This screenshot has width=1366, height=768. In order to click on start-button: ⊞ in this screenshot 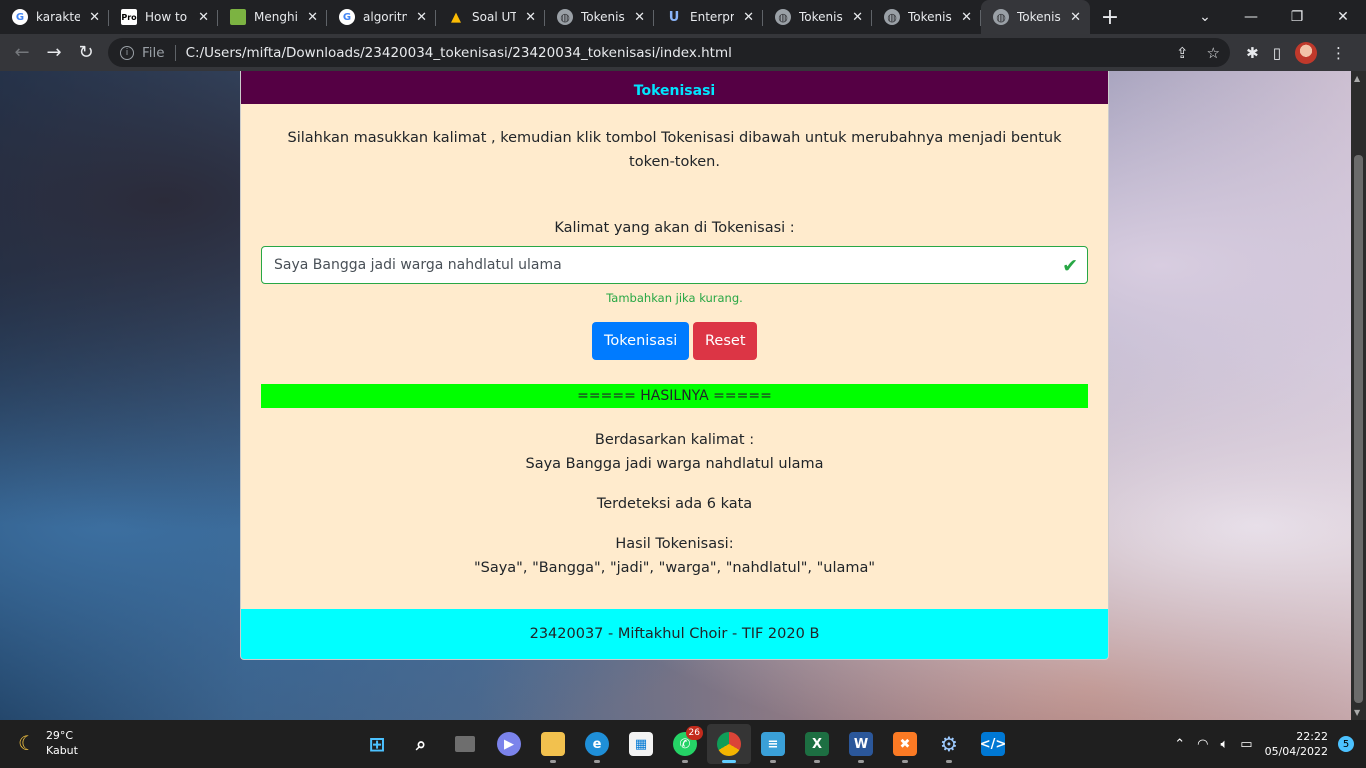, I will do `click(377, 744)`.